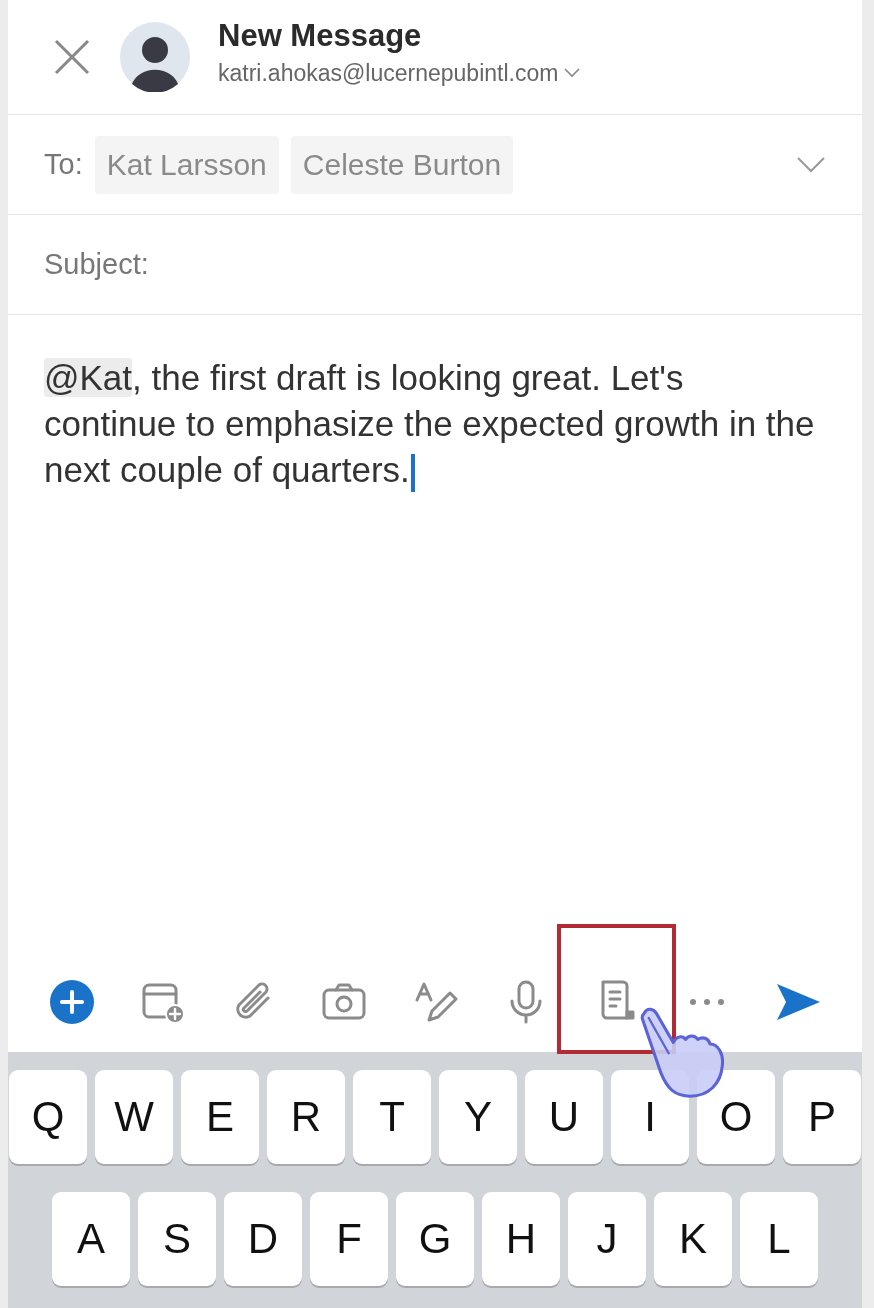 Image resolution: width=874 pixels, height=1308 pixels. I want to click on keyboard-key: W, so click(134, 1117).